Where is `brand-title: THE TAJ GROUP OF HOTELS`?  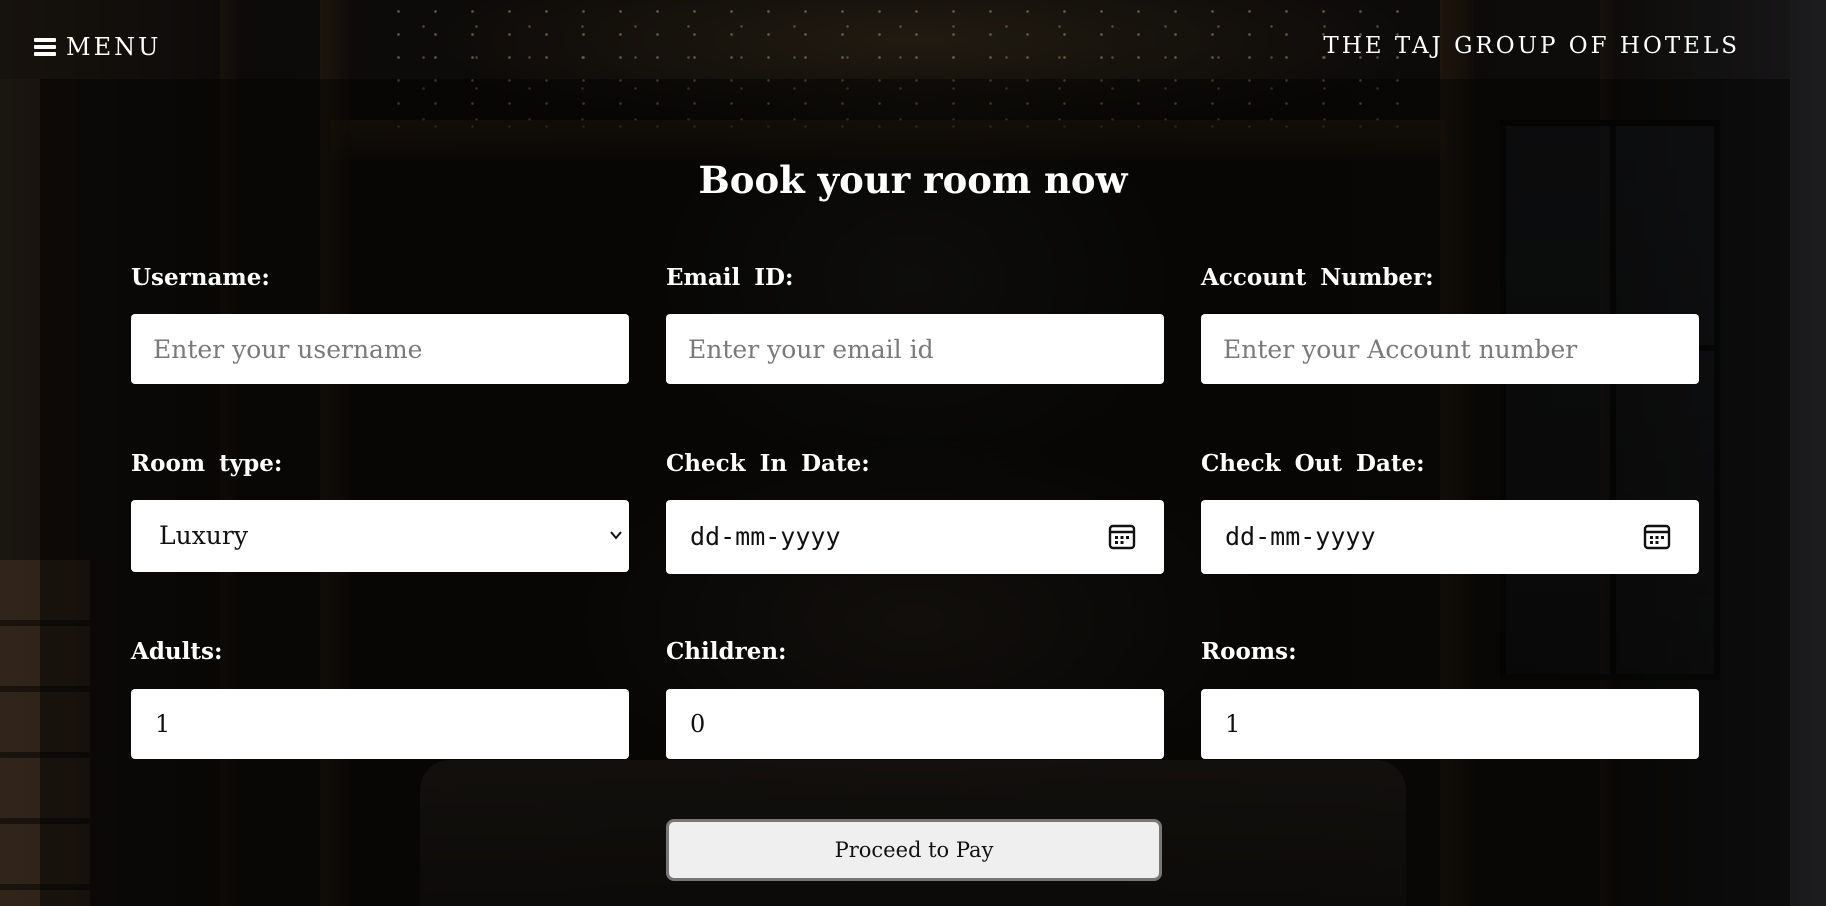
brand-title: THE TAJ GROUP OF HOTELS is located at coordinates (1531, 46).